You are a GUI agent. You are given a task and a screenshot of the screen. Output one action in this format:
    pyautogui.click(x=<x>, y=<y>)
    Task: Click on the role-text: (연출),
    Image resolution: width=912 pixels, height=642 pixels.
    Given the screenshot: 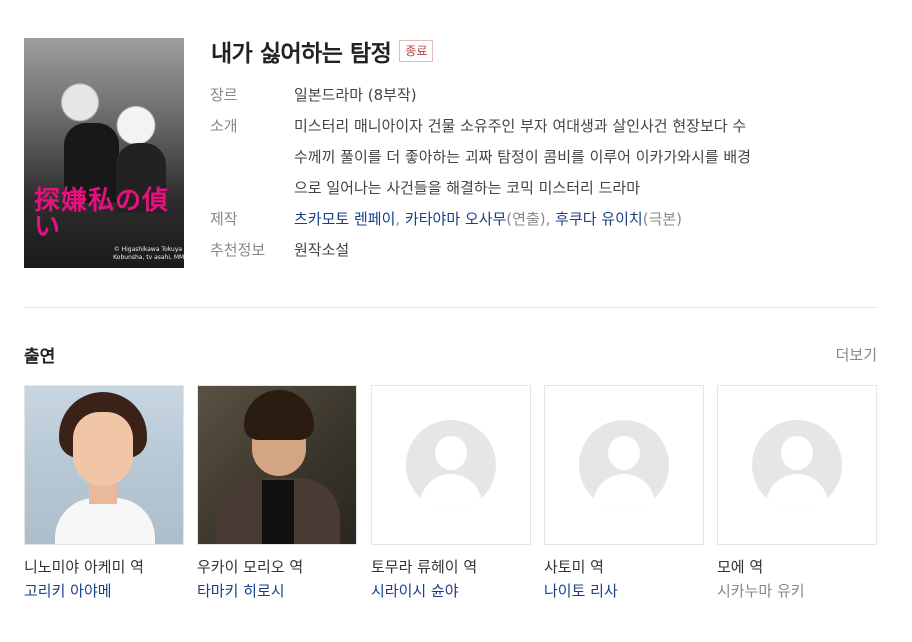 What is the action you would take?
    pyautogui.click(x=531, y=219)
    